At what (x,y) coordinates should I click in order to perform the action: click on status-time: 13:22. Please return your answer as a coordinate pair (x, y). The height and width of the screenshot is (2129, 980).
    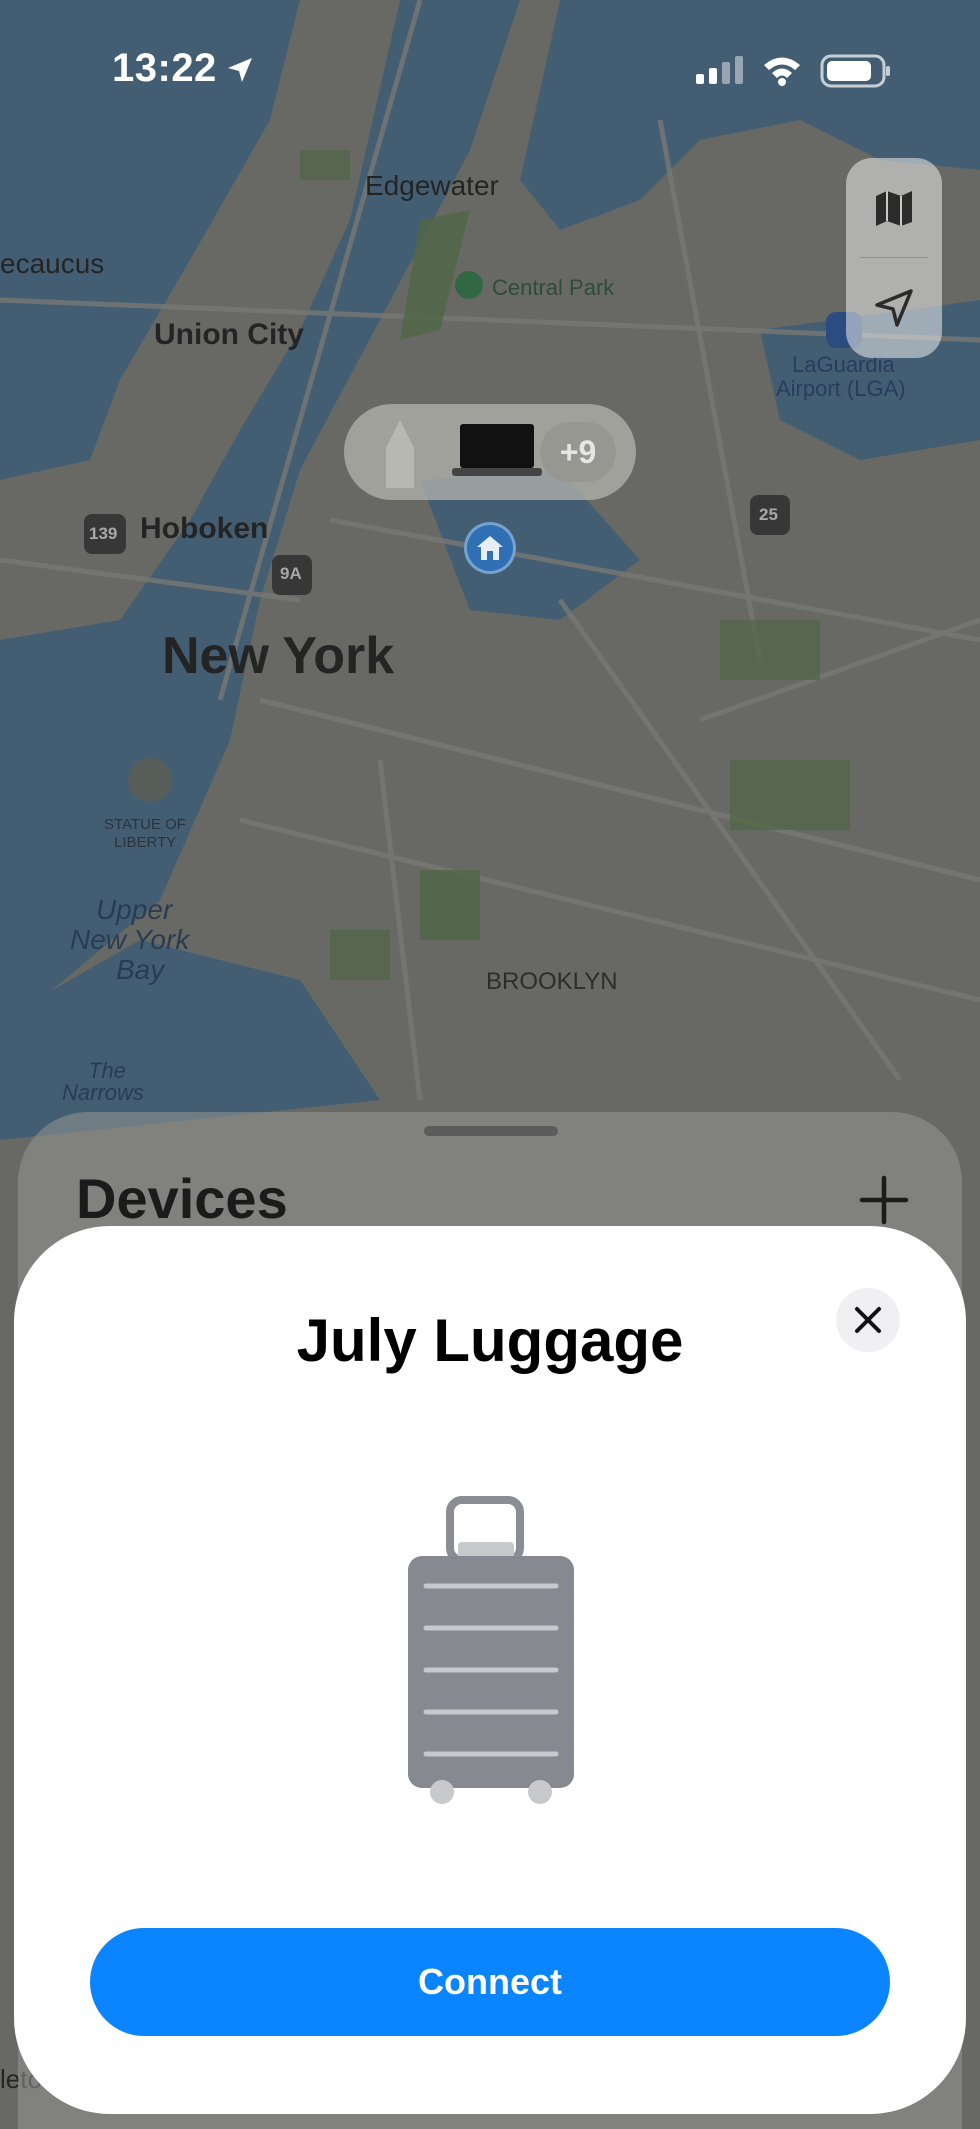
    Looking at the image, I should click on (164, 68).